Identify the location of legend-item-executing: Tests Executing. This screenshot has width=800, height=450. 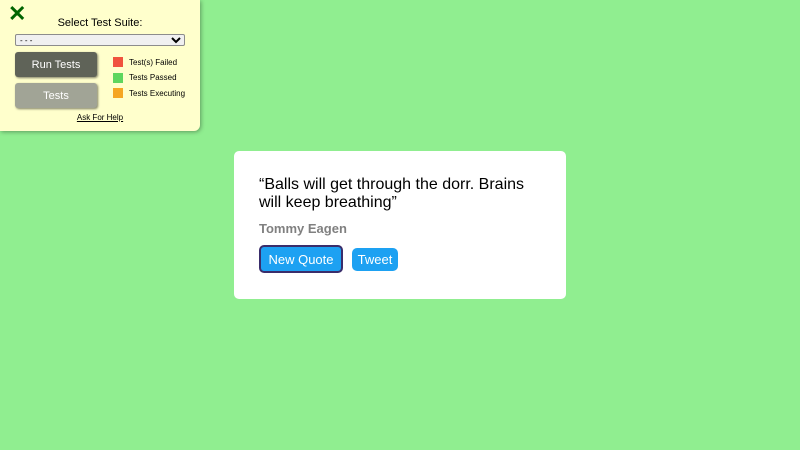
(149, 93).